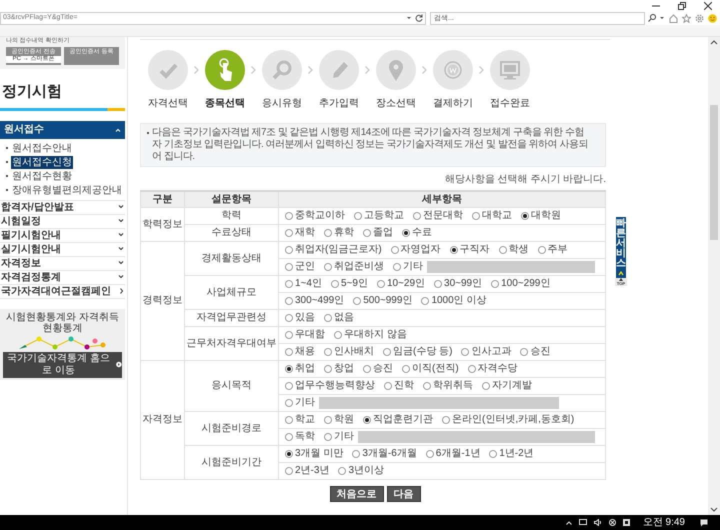 Image resolution: width=720 pixels, height=530 pixels. I want to click on home-icon, so click(673, 18).